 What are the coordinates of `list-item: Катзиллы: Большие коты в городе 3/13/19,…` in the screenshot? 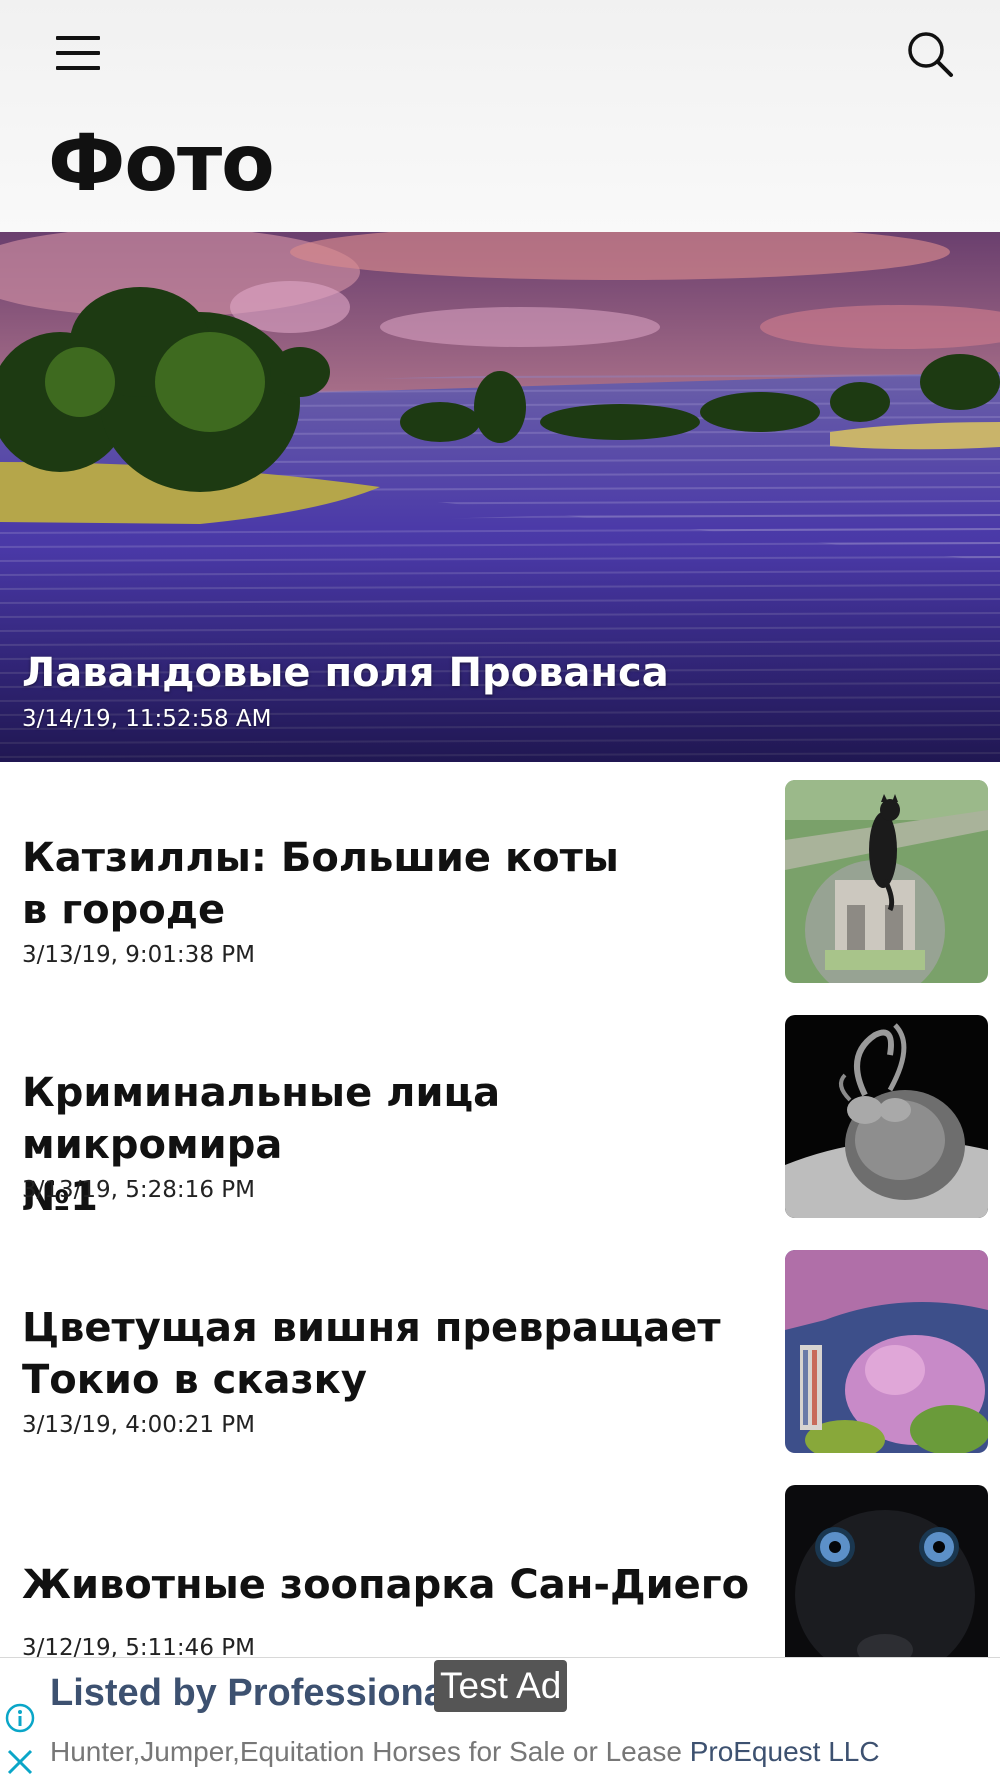 It's located at (500, 885).